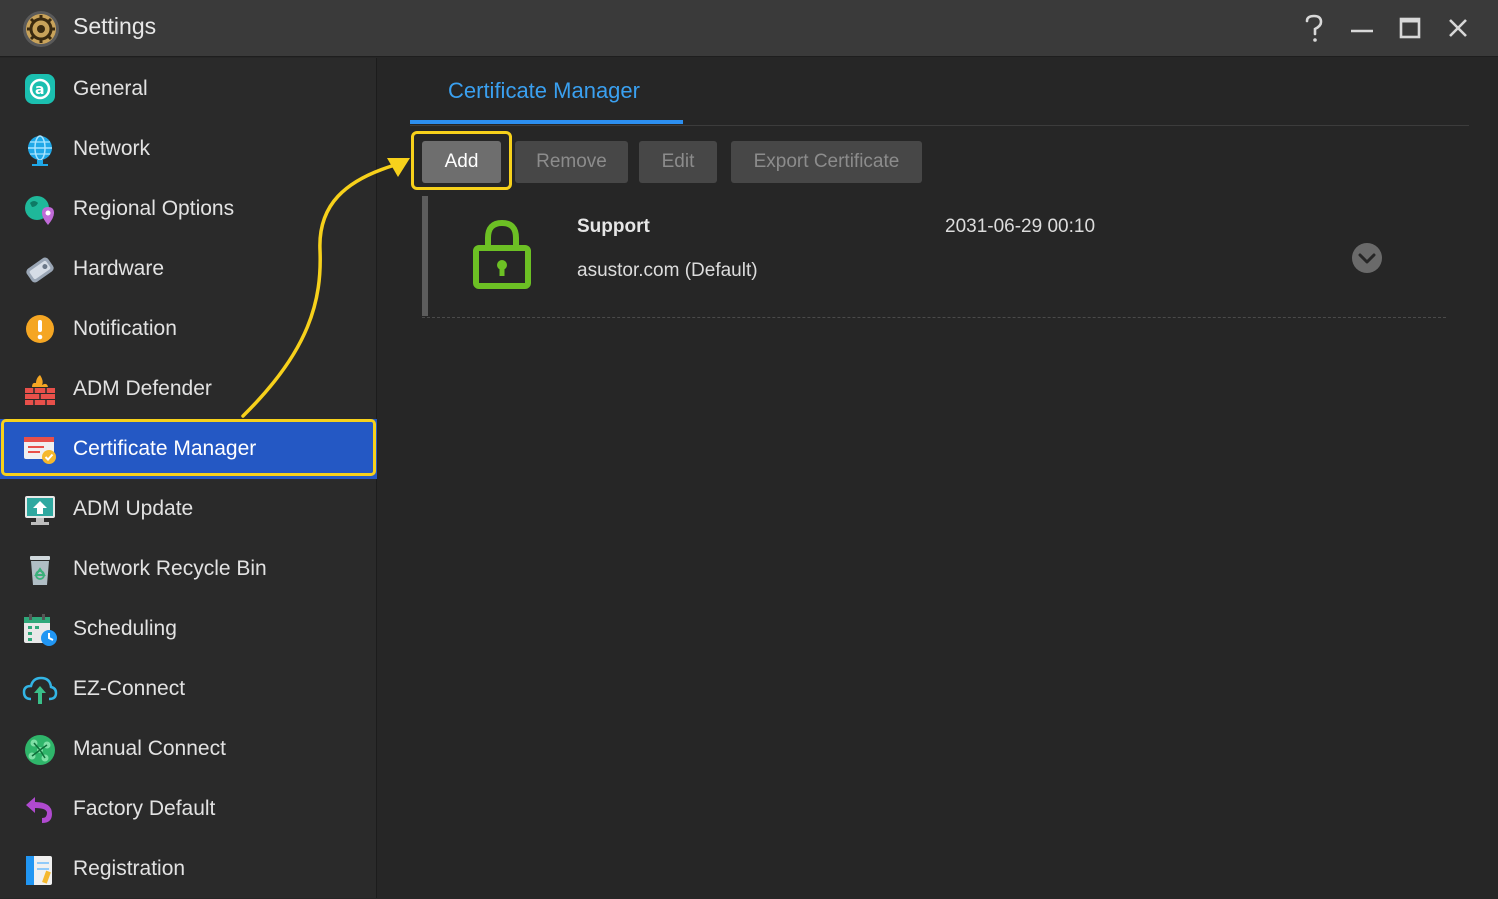 The image size is (1498, 899). What do you see at coordinates (939, 125) in the screenshot?
I see `tab-divider` at bounding box center [939, 125].